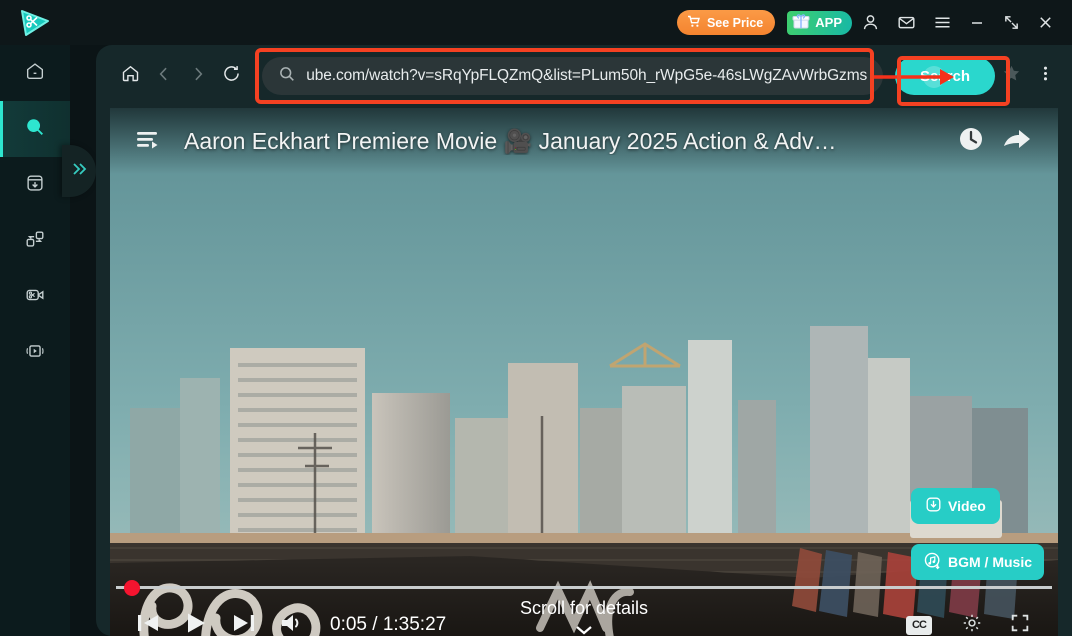 The image size is (1072, 636). Describe the element at coordinates (989, 562) in the screenshot. I see `download-bgm-label: BGM / Music` at that location.